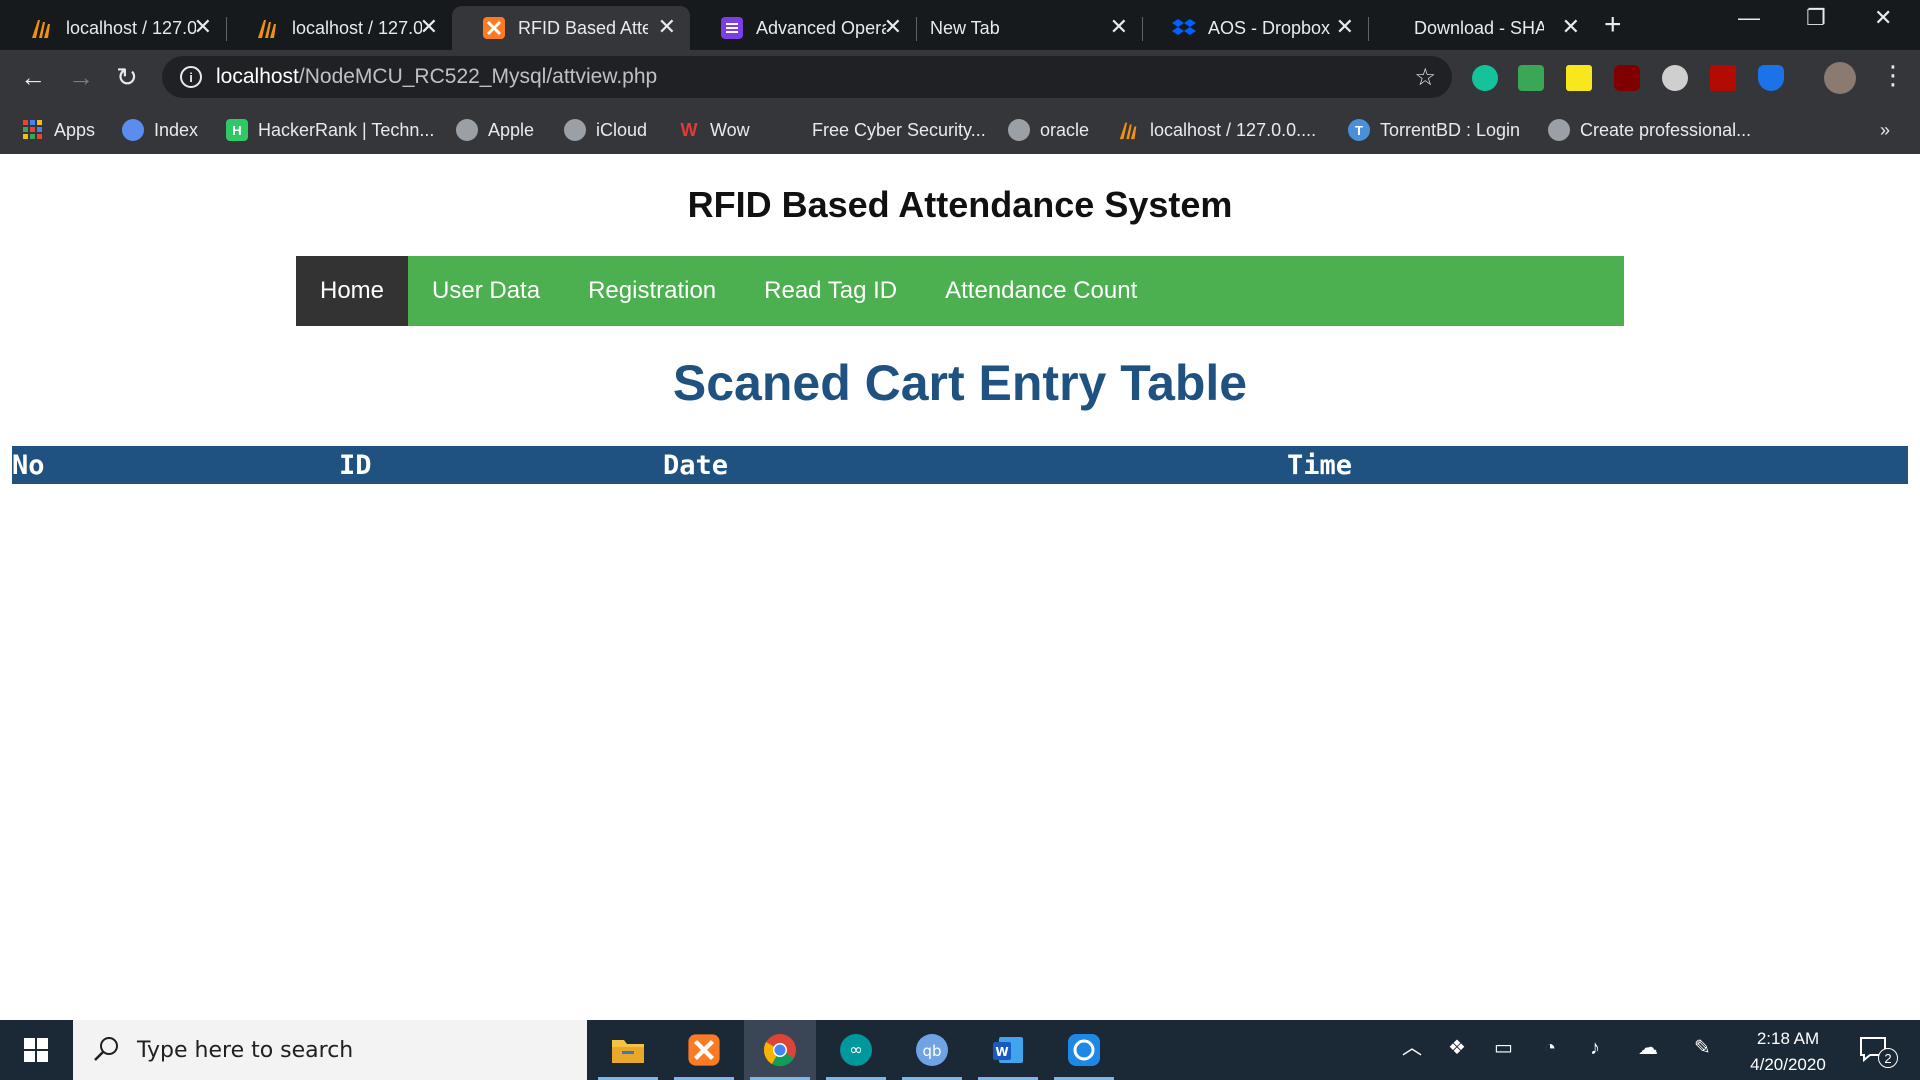  What do you see at coordinates (127, 77) in the screenshot?
I see `reload-icon: ↻` at bounding box center [127, 77].